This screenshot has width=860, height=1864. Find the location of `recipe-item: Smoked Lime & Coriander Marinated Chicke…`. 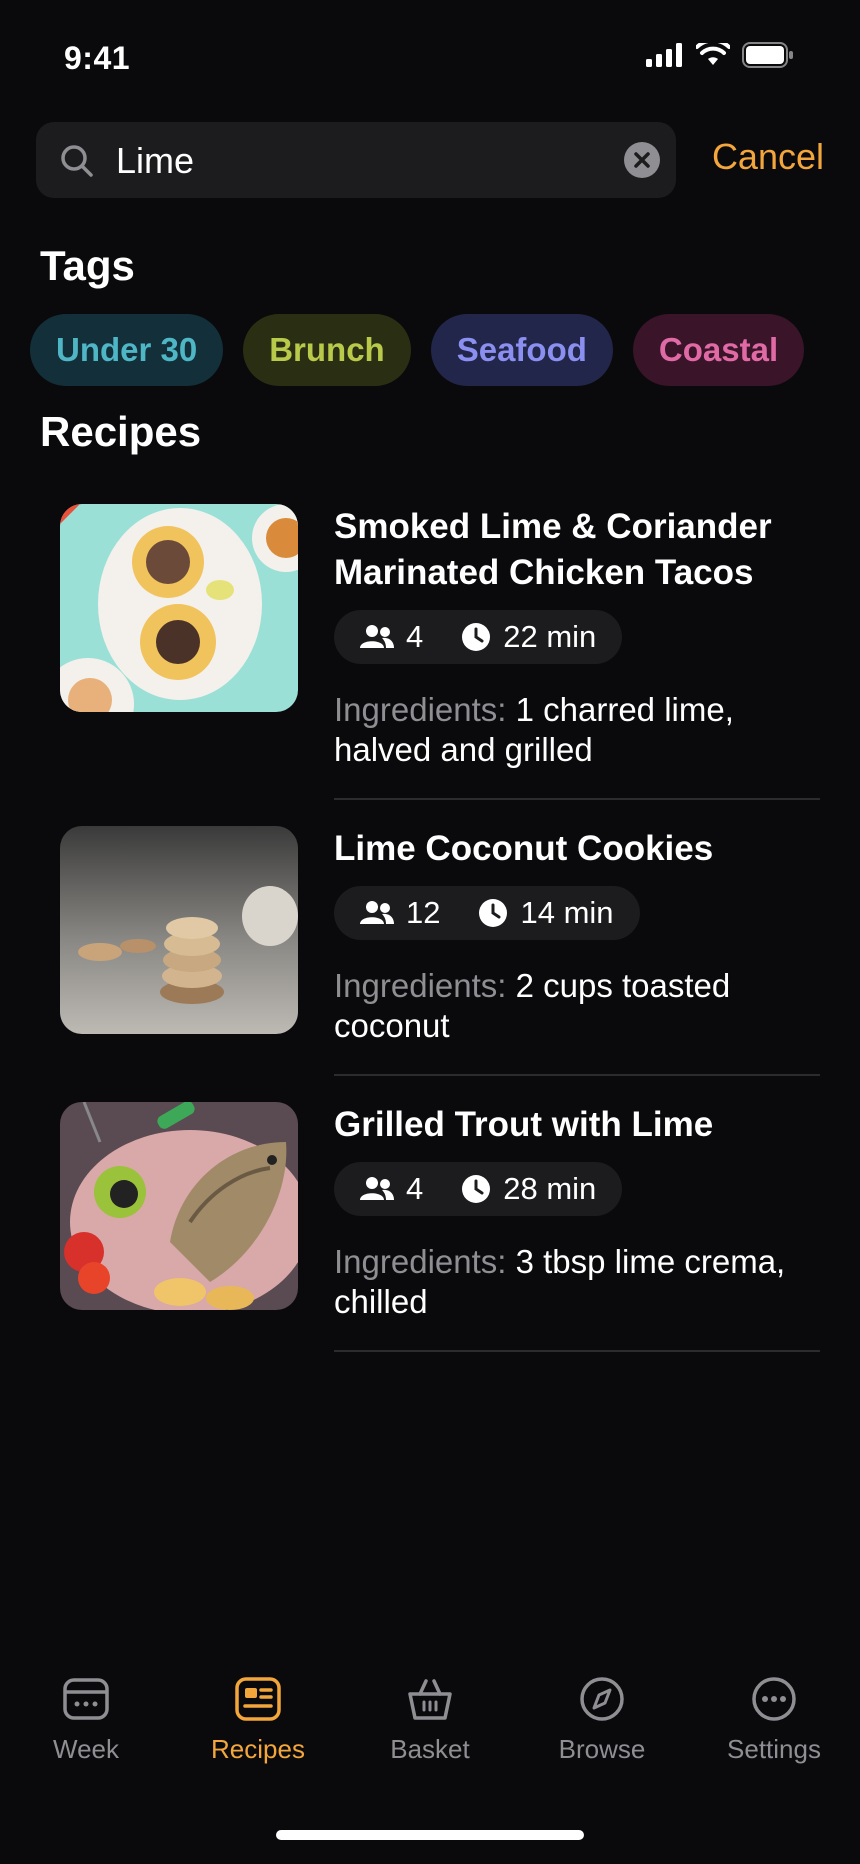

recipe-item: Smoked Lime & Coriander Marinated Chicke… is located at coordinates (440, 654).